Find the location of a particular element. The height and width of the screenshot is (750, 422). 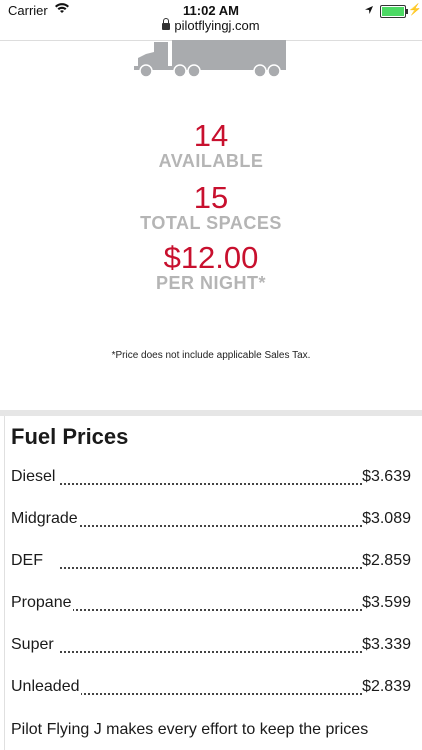

available-spaces: 14 AVAILABLE is located at coordinates (211, 146).